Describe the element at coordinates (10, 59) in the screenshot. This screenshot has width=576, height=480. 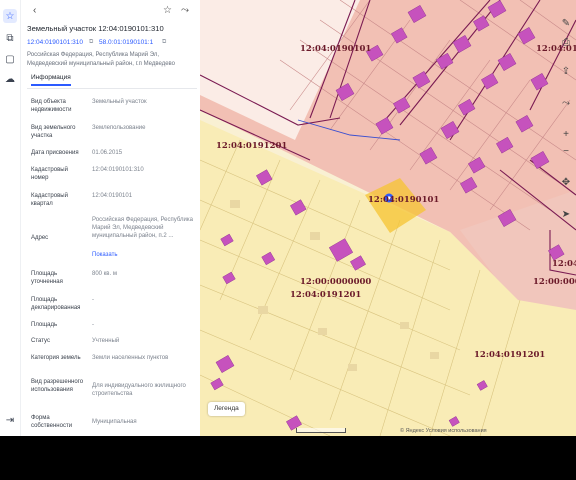
I see `square-icon: ▢` at that location.